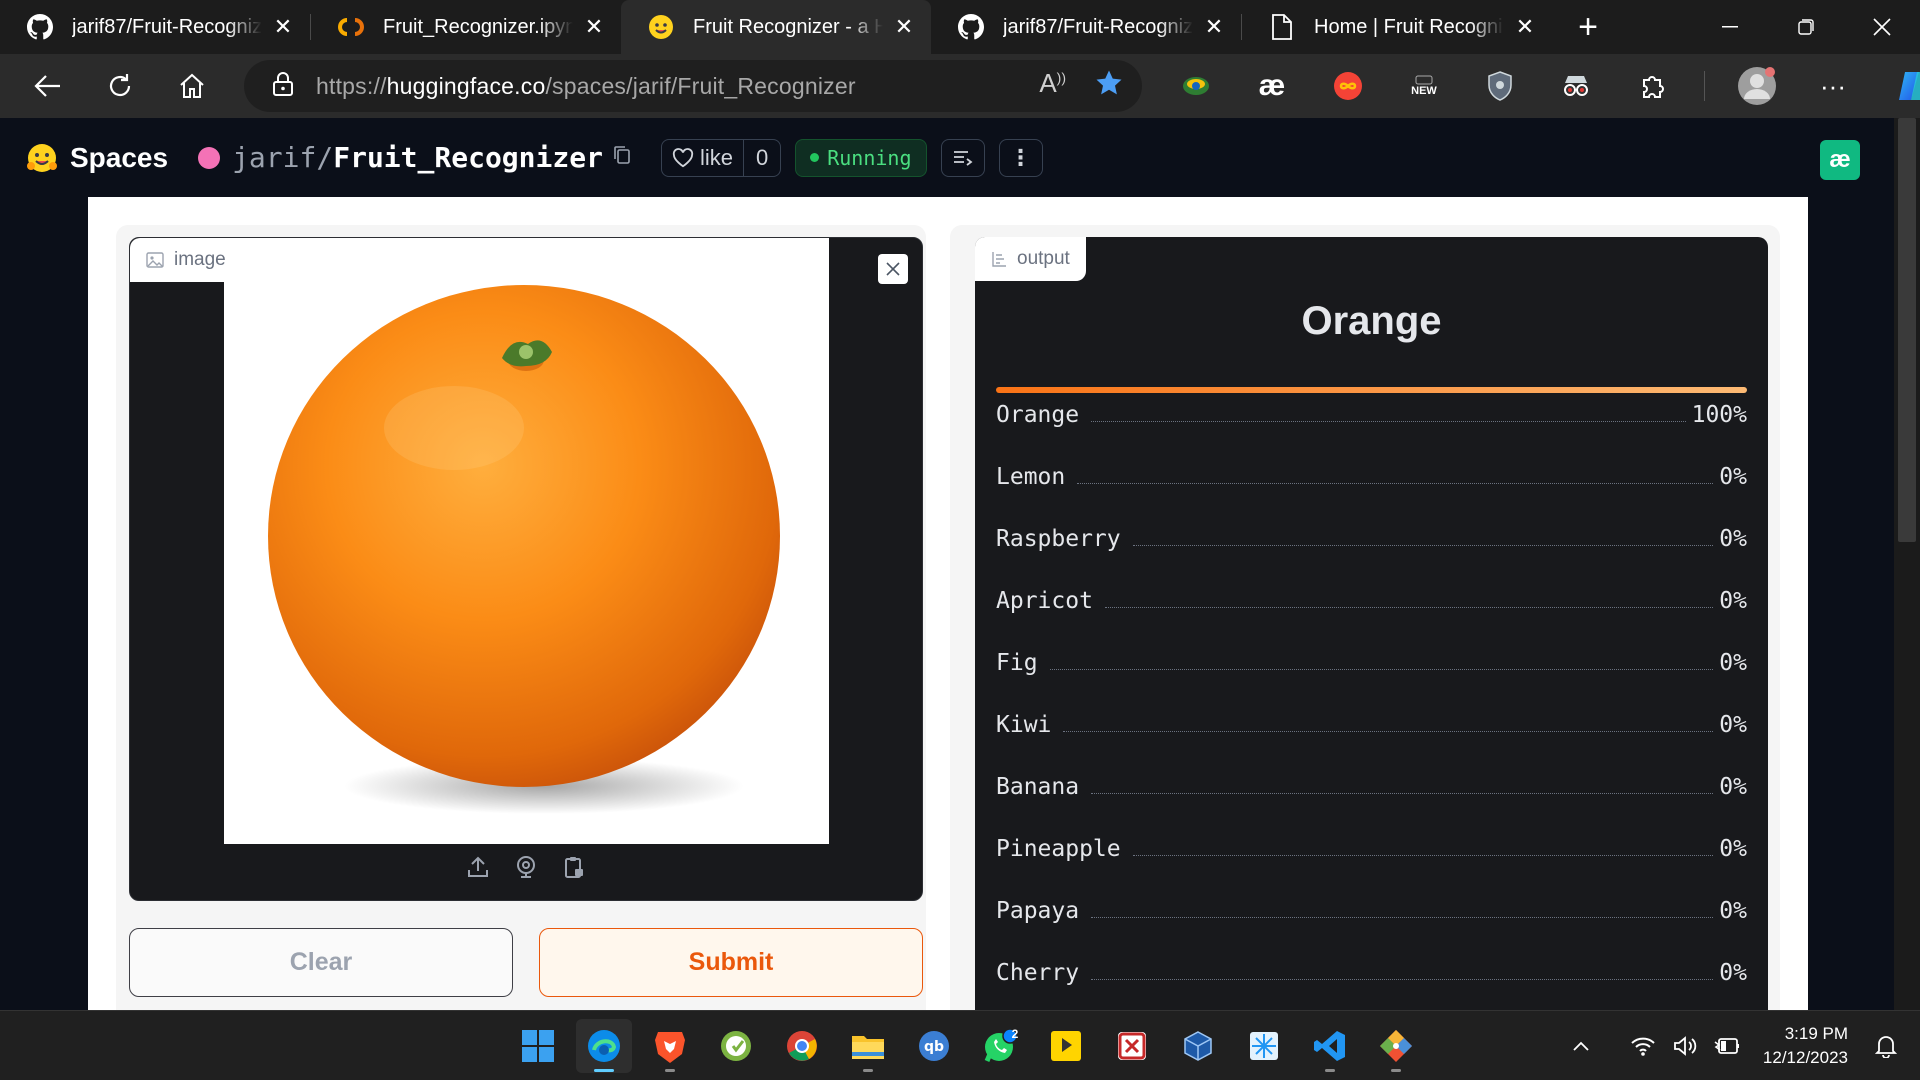  What do you see at coordinates (1396, 1046) in the screenshot?
I see `git-icon` at bounding box center [1396, 1046].